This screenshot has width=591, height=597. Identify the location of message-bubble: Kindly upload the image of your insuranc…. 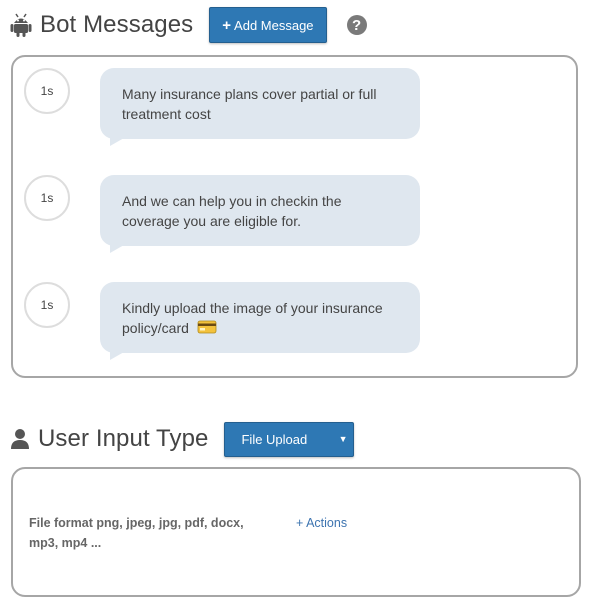
(260, 321).